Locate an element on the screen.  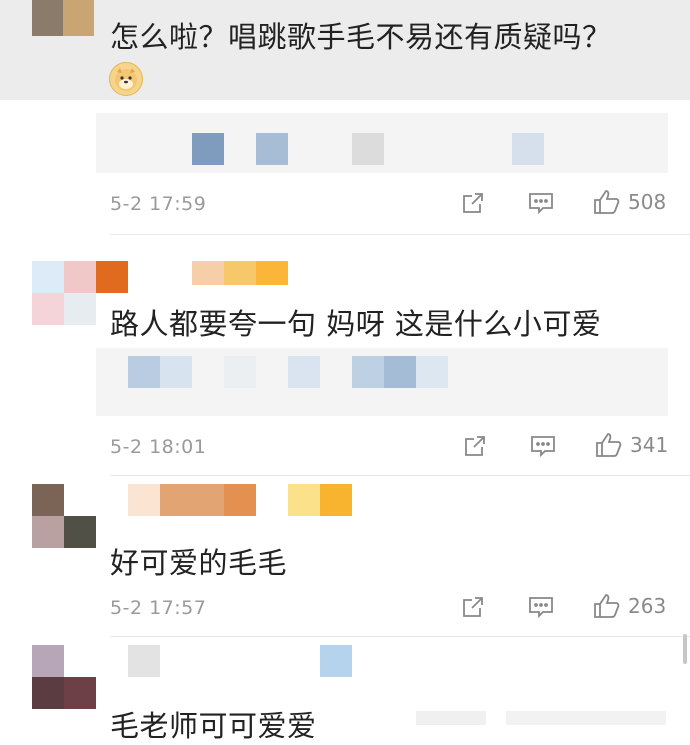
comment-text: 毛老师可可爱爱 is located at coordinates (213, 726).